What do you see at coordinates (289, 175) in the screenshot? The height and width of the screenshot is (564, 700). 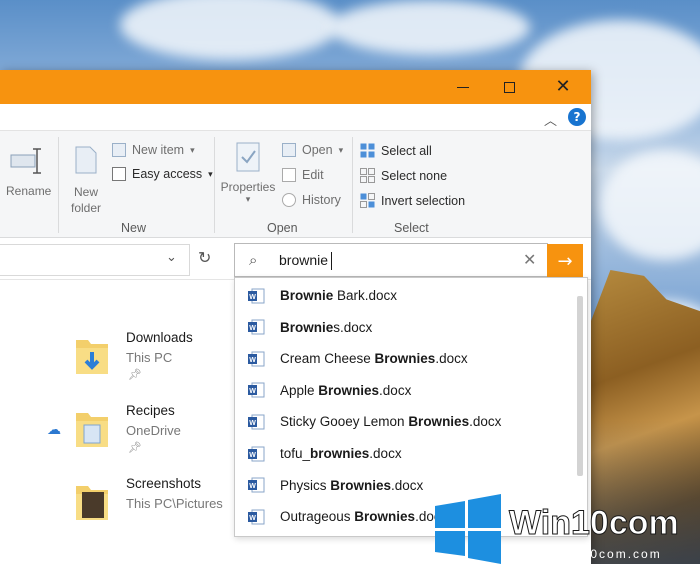 I see `edit-icon` at bounding box center [289, 175].